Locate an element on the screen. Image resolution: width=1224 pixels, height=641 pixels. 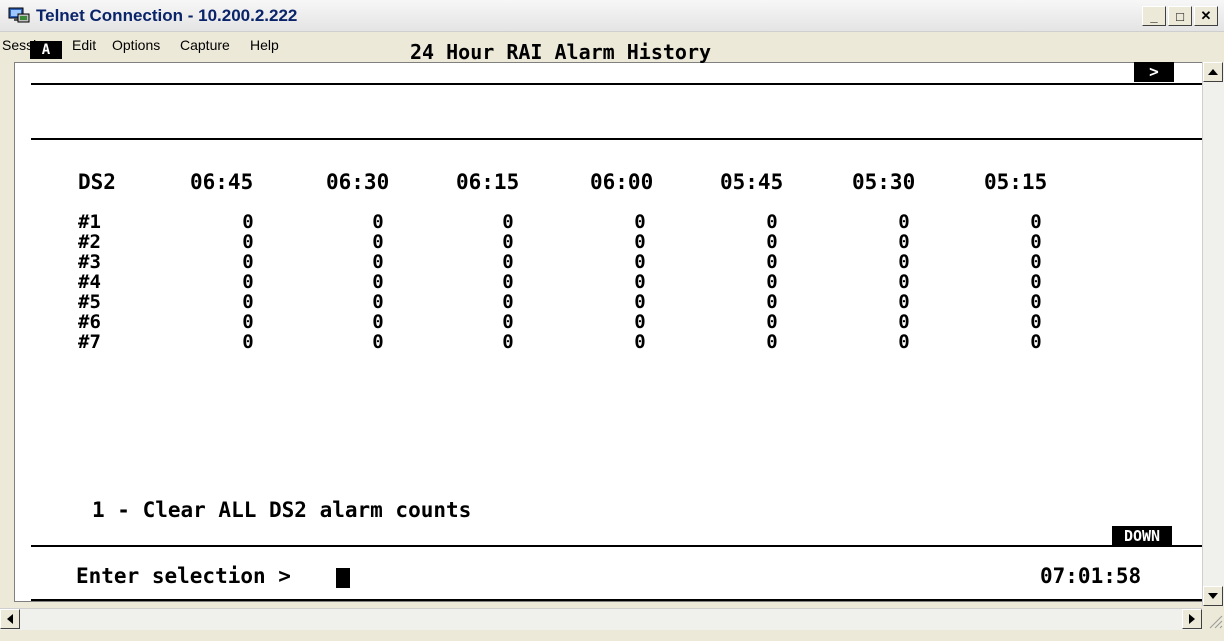
scroll-down-button is located at coordinates (1213, 596).